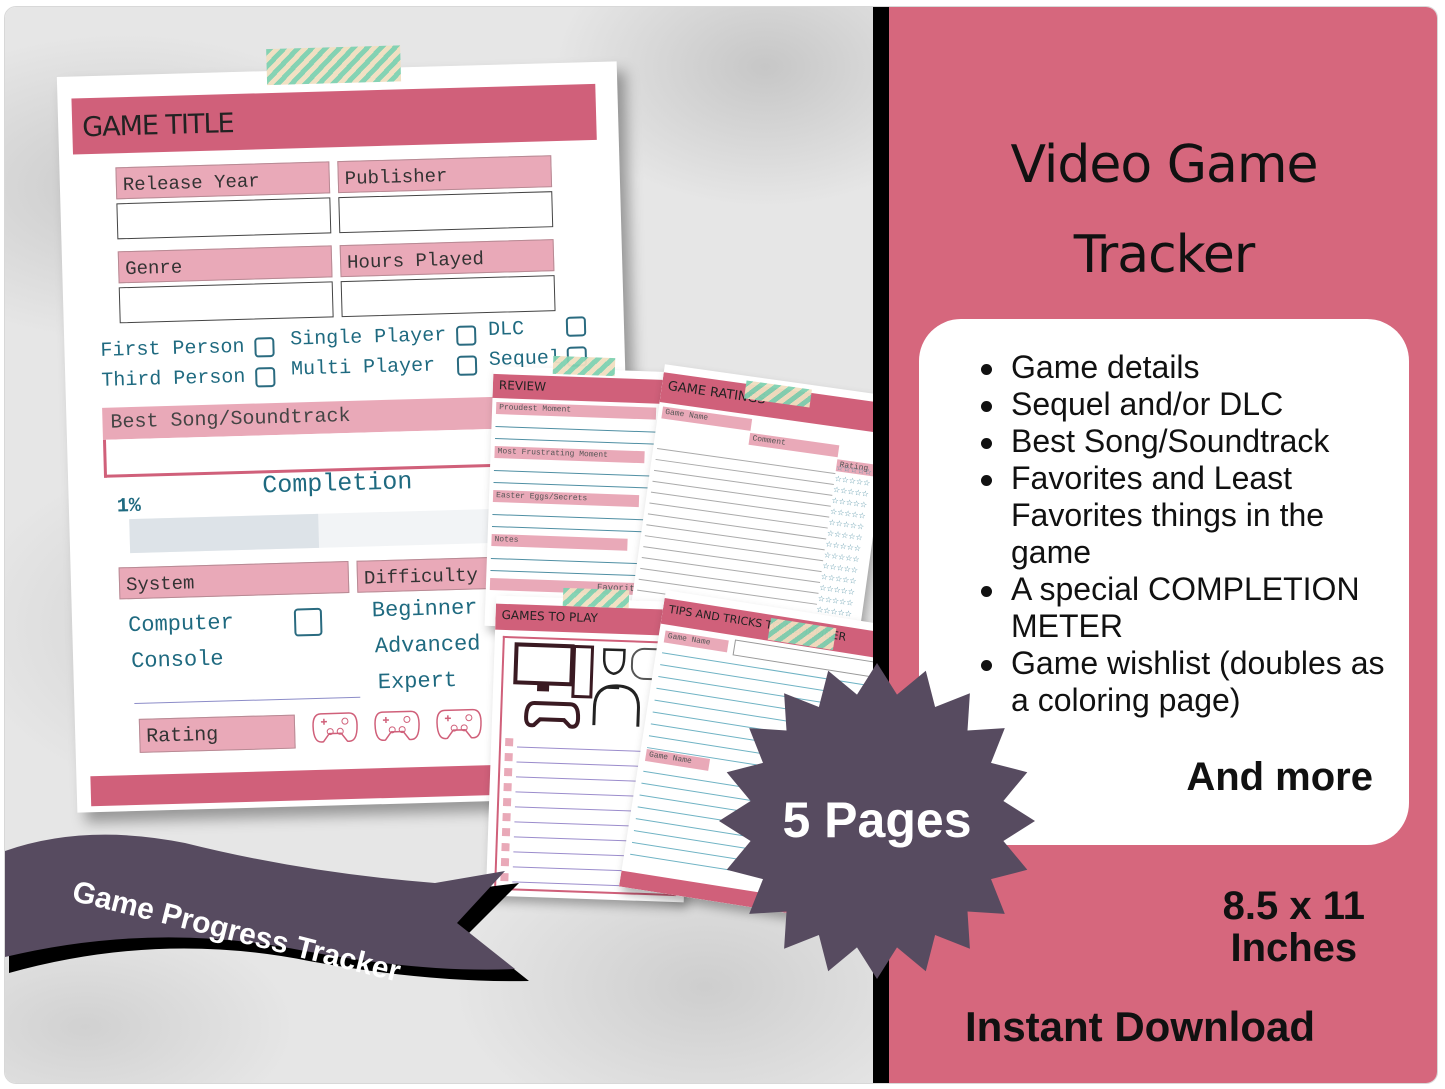  Describe the element at coordinates (466, 335) in the screenshot. I see `single-player-checkbox` at that location.